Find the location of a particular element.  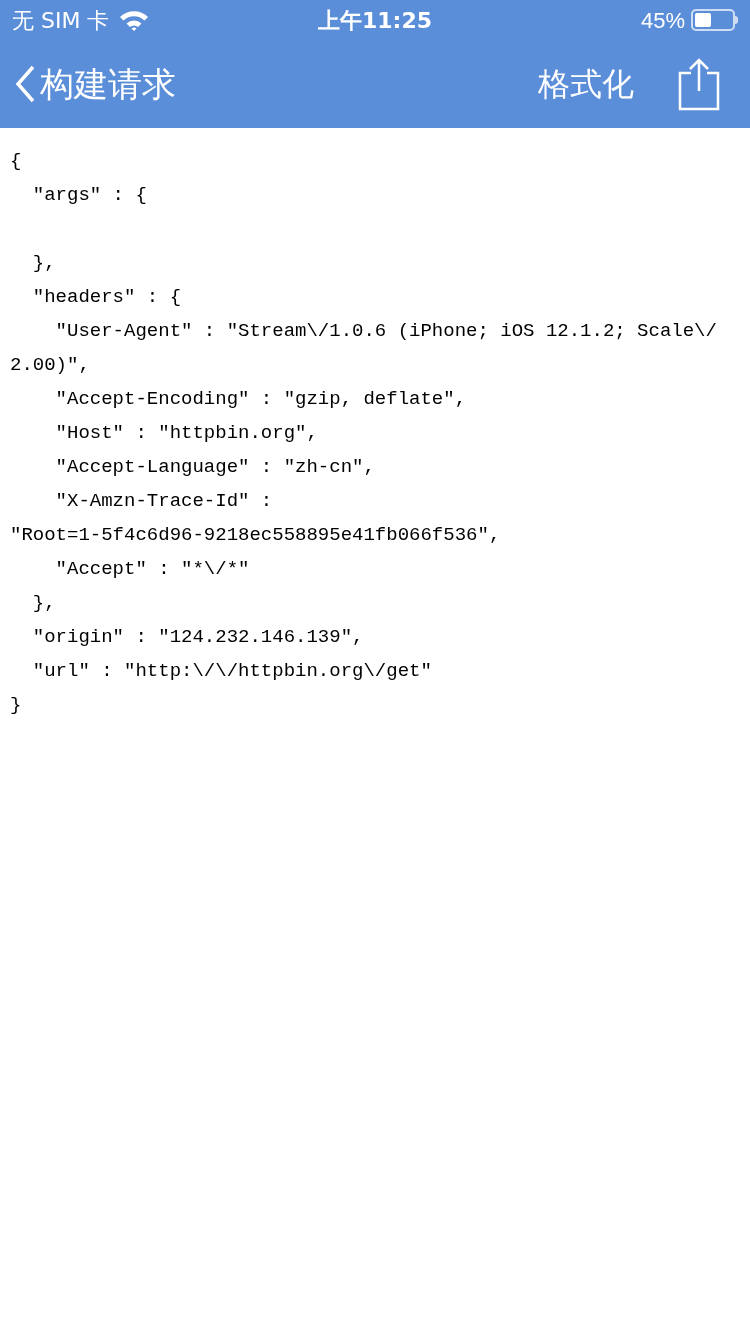

back-button: 构建请求 is located at coordinates (95, 84).